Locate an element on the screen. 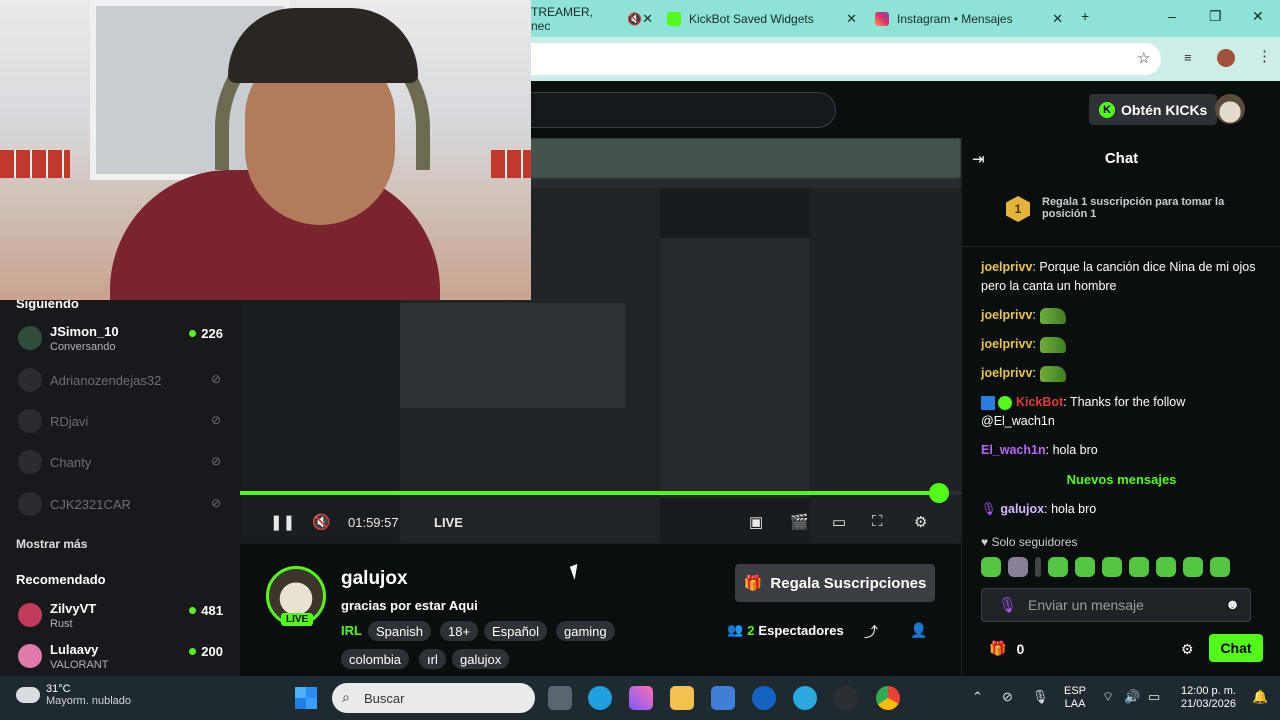 The width and height of the screenshot is (1280, 720). store-icon is located at coordinates (723, 698).